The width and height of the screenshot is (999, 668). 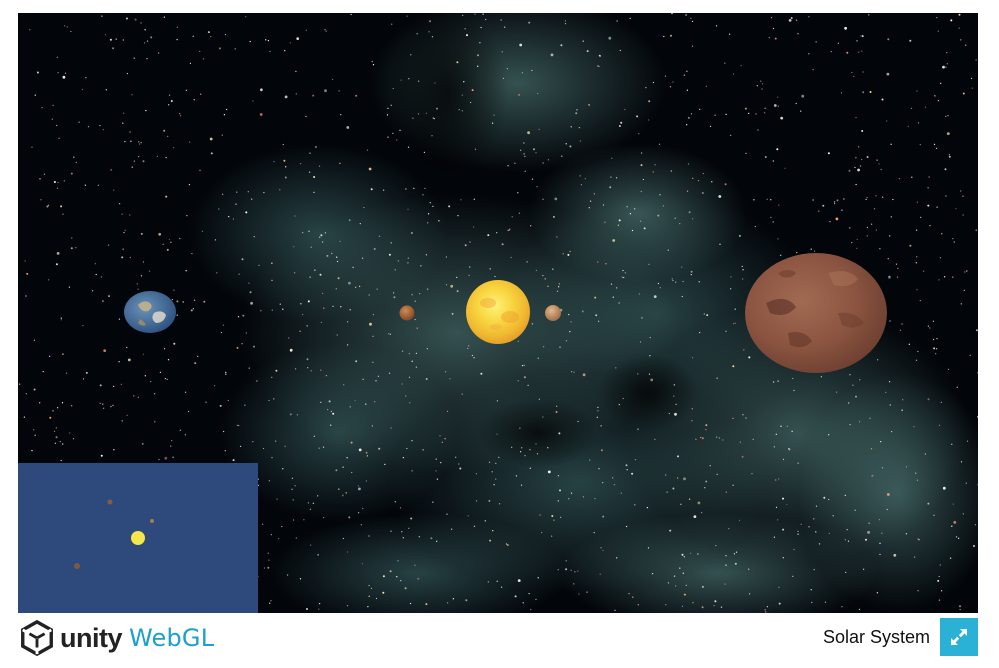 I want to click on small-planet-right, so click(x=553, y=313).